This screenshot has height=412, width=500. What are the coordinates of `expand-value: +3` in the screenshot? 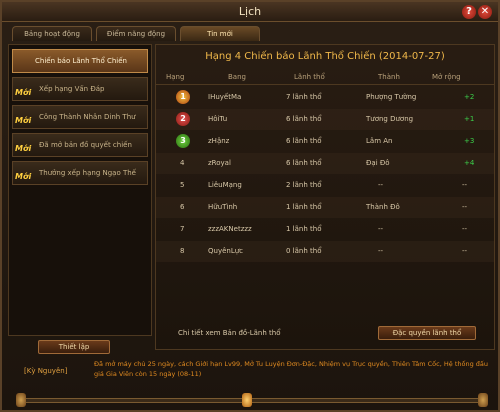 It's located at (469, 141).